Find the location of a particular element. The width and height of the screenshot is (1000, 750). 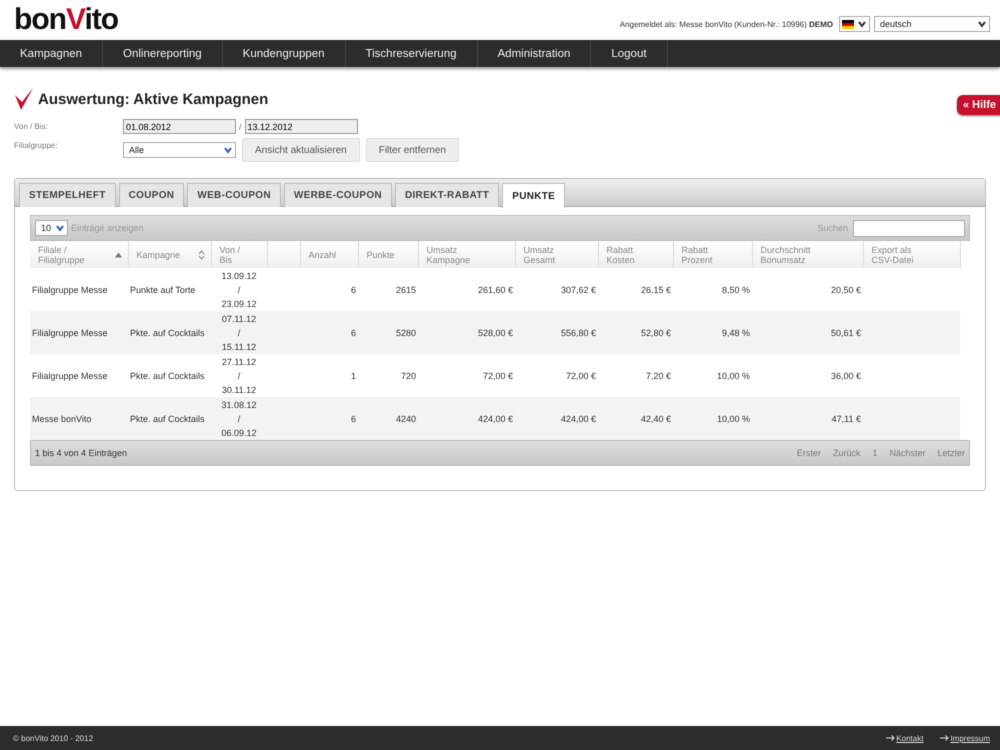

from-date-field: 01.08.2012 is located at coordinates (179, 126).